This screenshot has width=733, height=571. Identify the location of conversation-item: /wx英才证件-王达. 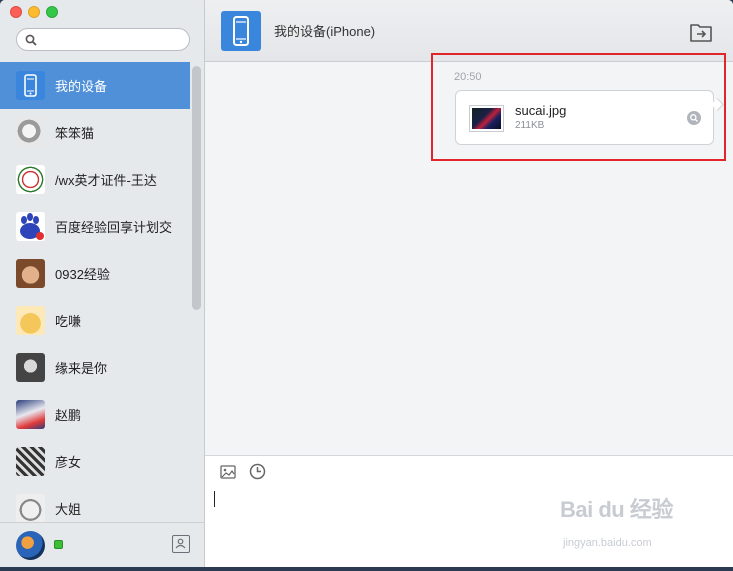
(95, 179).